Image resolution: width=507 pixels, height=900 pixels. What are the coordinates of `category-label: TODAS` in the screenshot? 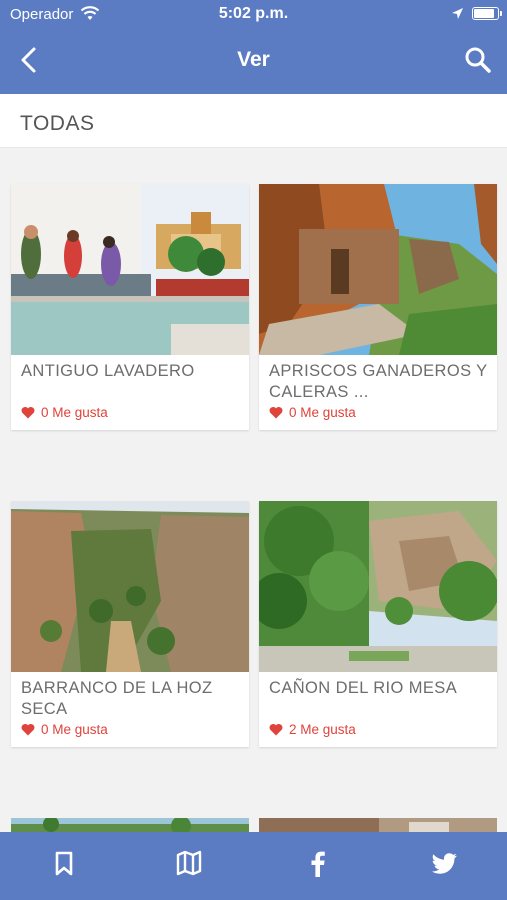 It's located at (57, 123).